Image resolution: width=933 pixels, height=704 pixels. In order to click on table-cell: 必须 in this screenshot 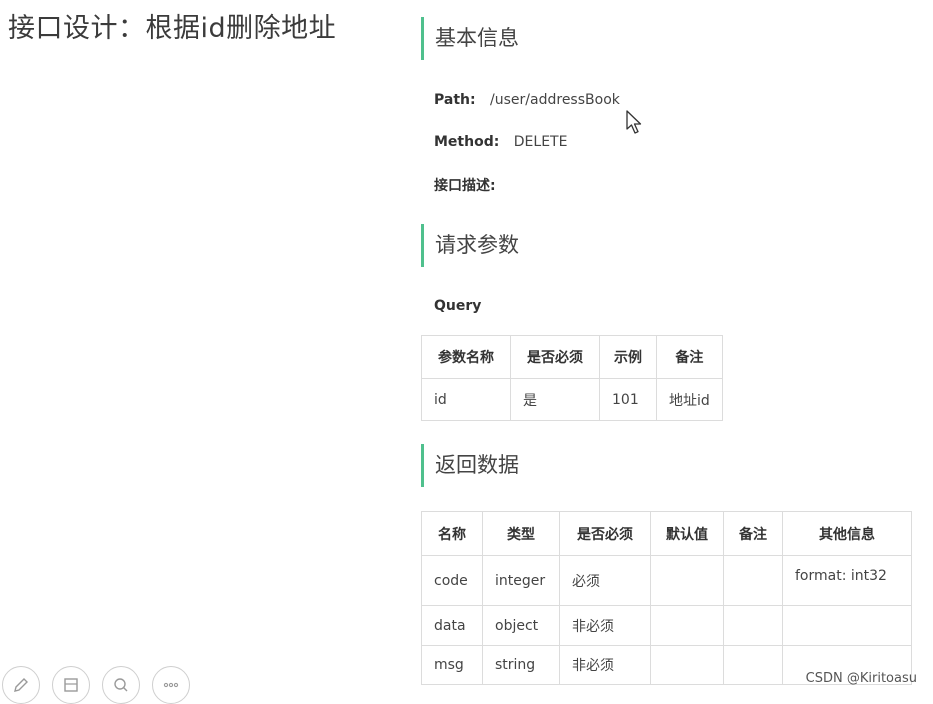, I will do `click(605, 580)`.